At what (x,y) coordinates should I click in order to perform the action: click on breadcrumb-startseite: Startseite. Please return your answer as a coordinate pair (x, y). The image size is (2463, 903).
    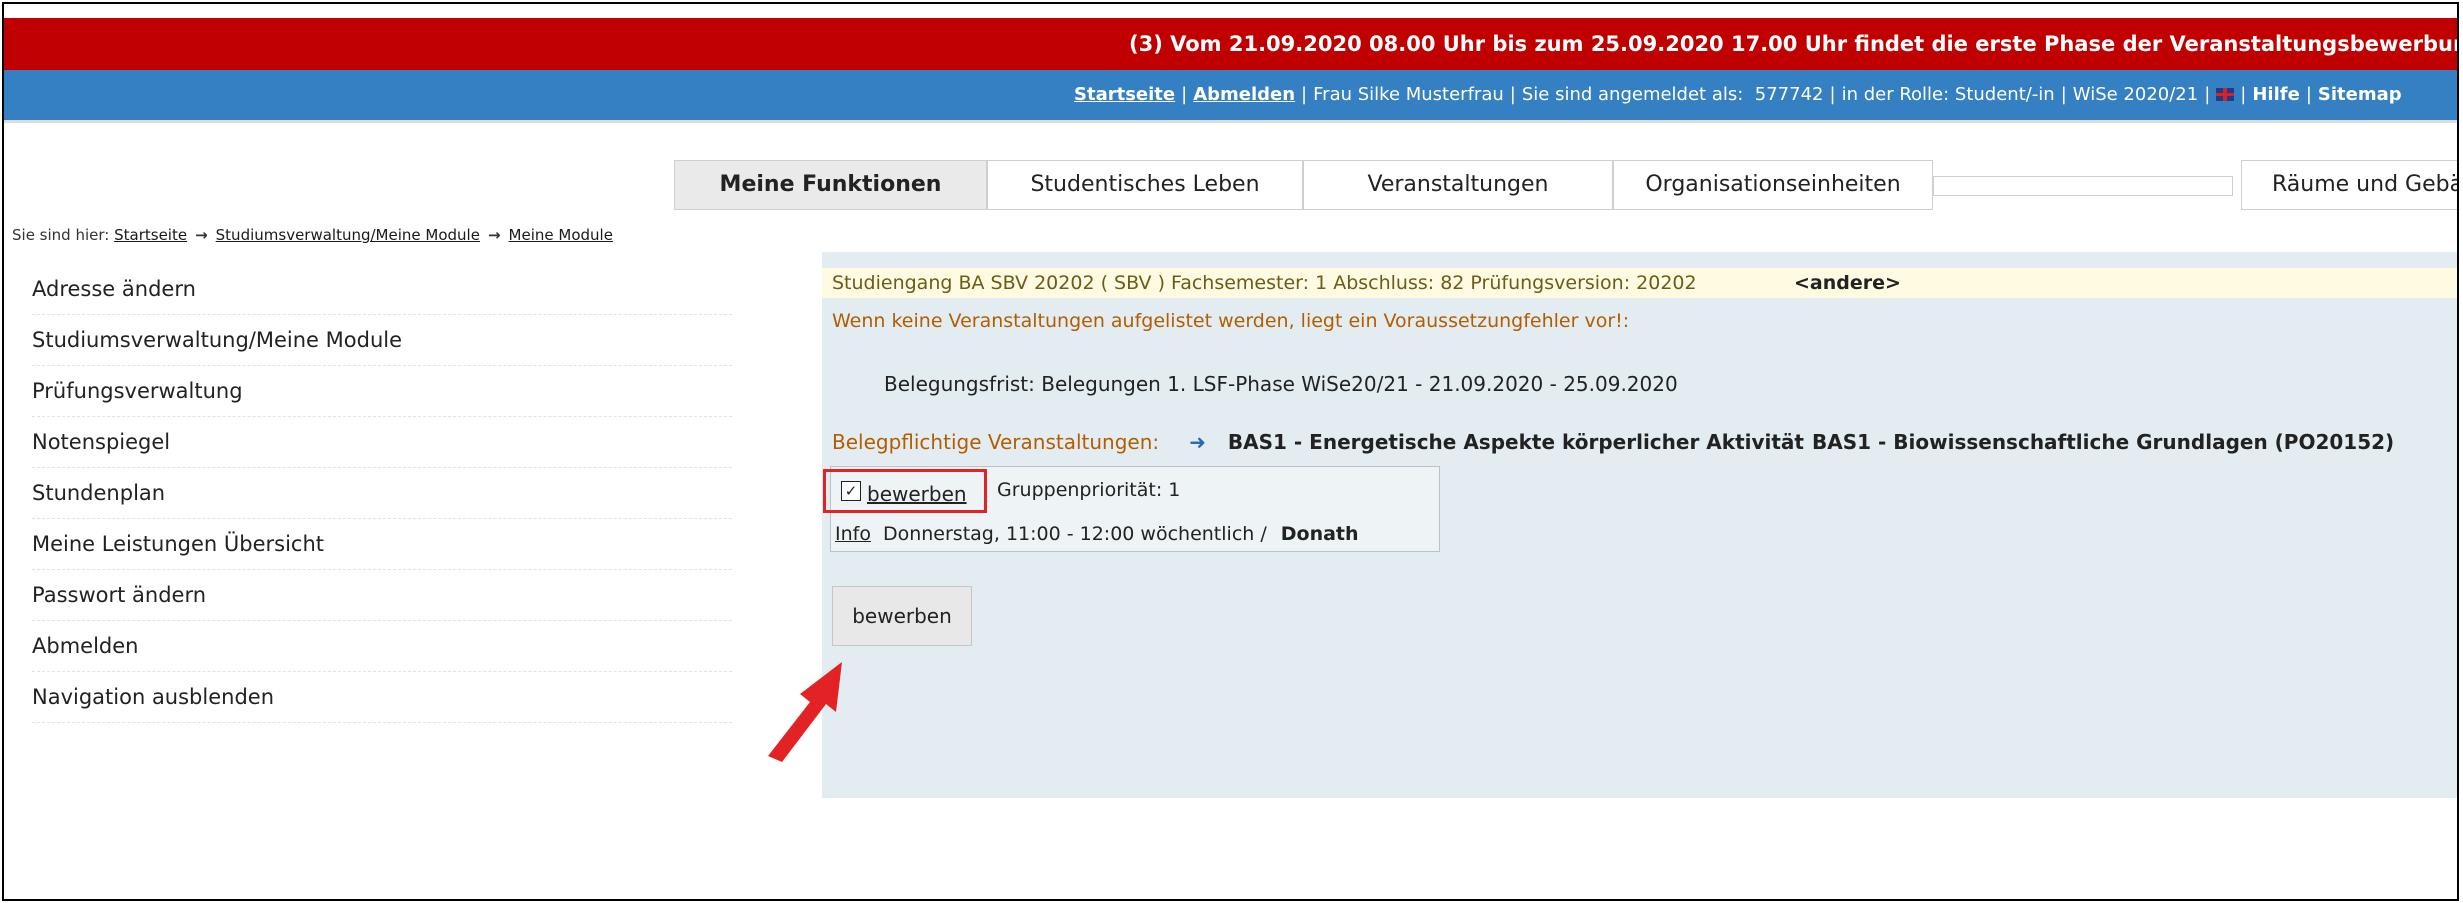
    Looking at the image, I should click on (150, 235).